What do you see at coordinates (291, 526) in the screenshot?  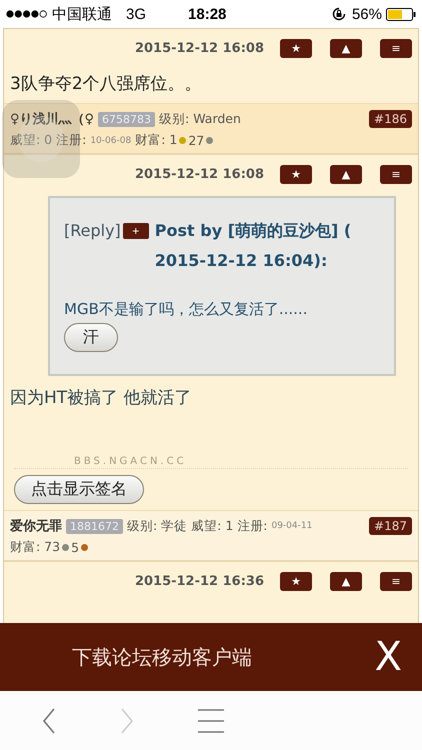 I see `register-date: 09-04-11` at bounding box center [291, 526].